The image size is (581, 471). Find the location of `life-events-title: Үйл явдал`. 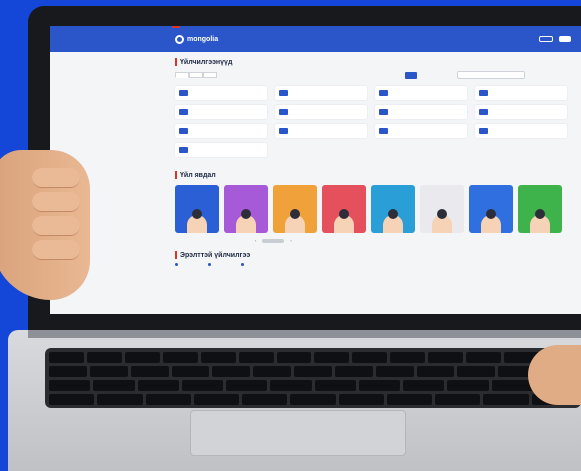

life-events-title: Үйл явдал is located at coordinates (378, 175).